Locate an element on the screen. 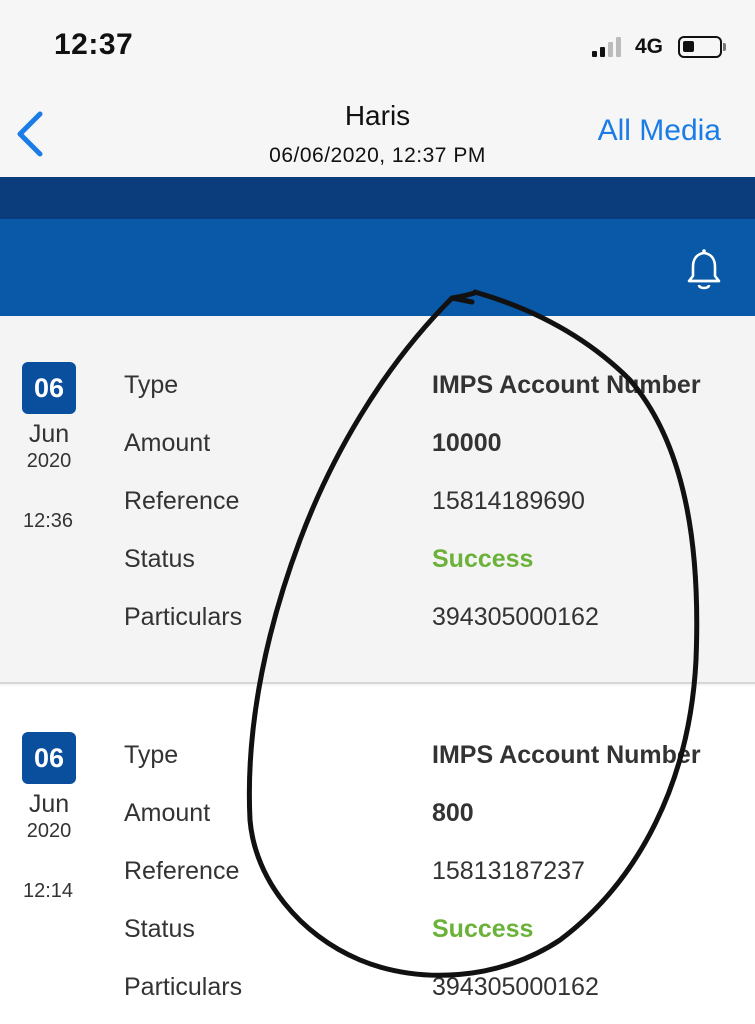  bell-icon is located at coordinates (704, 269).